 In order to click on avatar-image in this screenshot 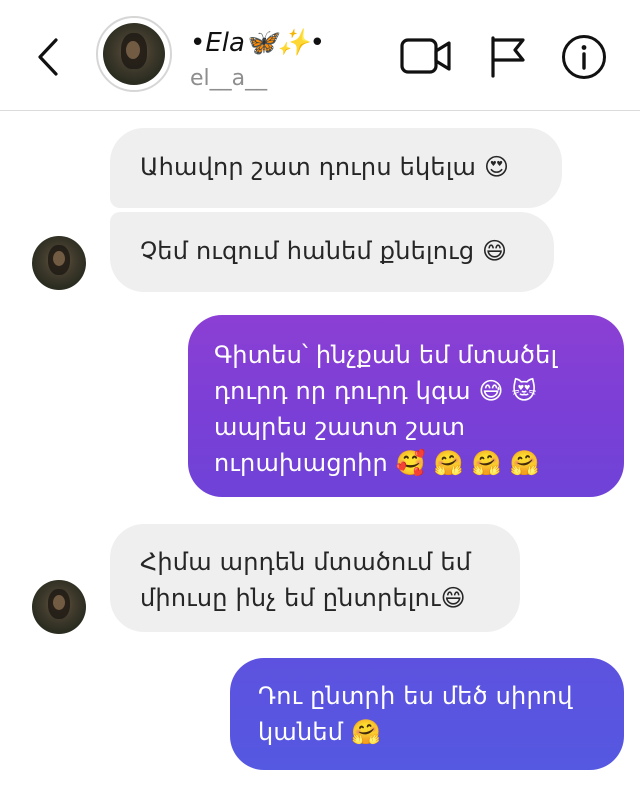, I will do `click(134, 54)`.